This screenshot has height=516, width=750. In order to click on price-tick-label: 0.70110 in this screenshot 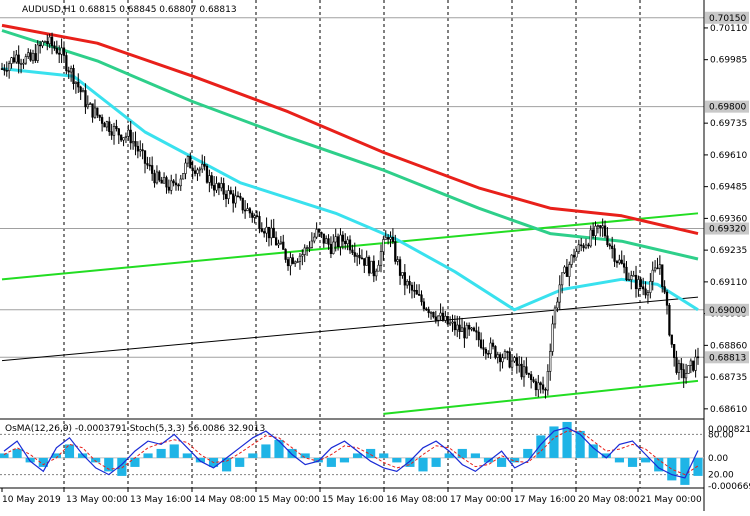, I will do `click(728, 29)`.